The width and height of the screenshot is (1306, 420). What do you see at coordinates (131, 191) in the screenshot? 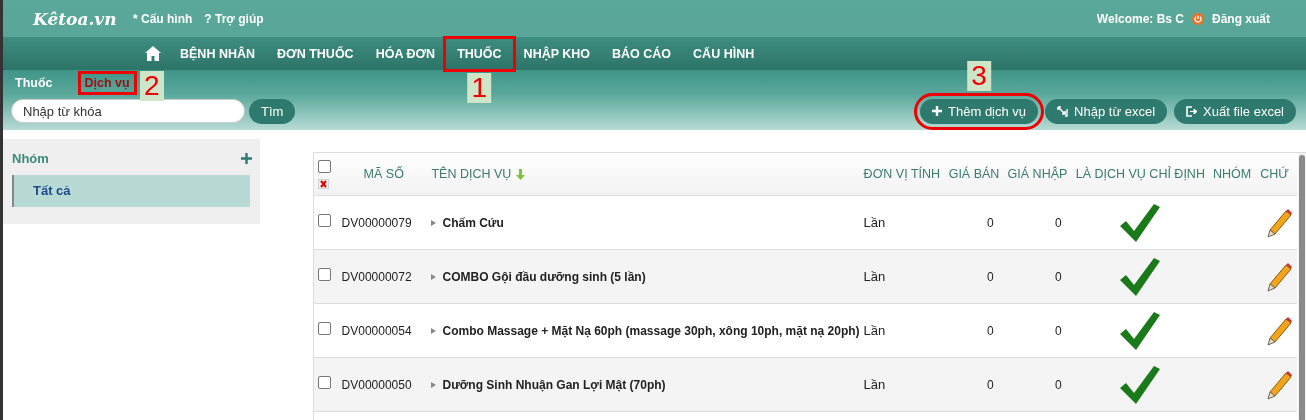
I see `group-item: Tất cả` at bounding box center [131, 191].